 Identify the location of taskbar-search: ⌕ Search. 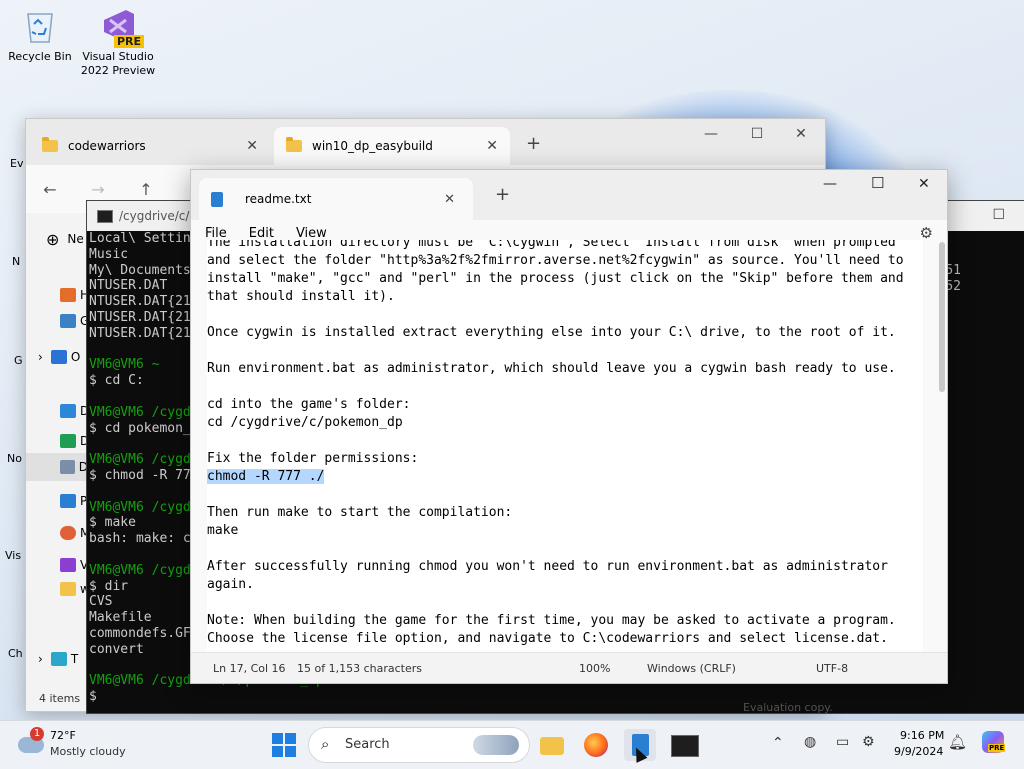
(419, 745).